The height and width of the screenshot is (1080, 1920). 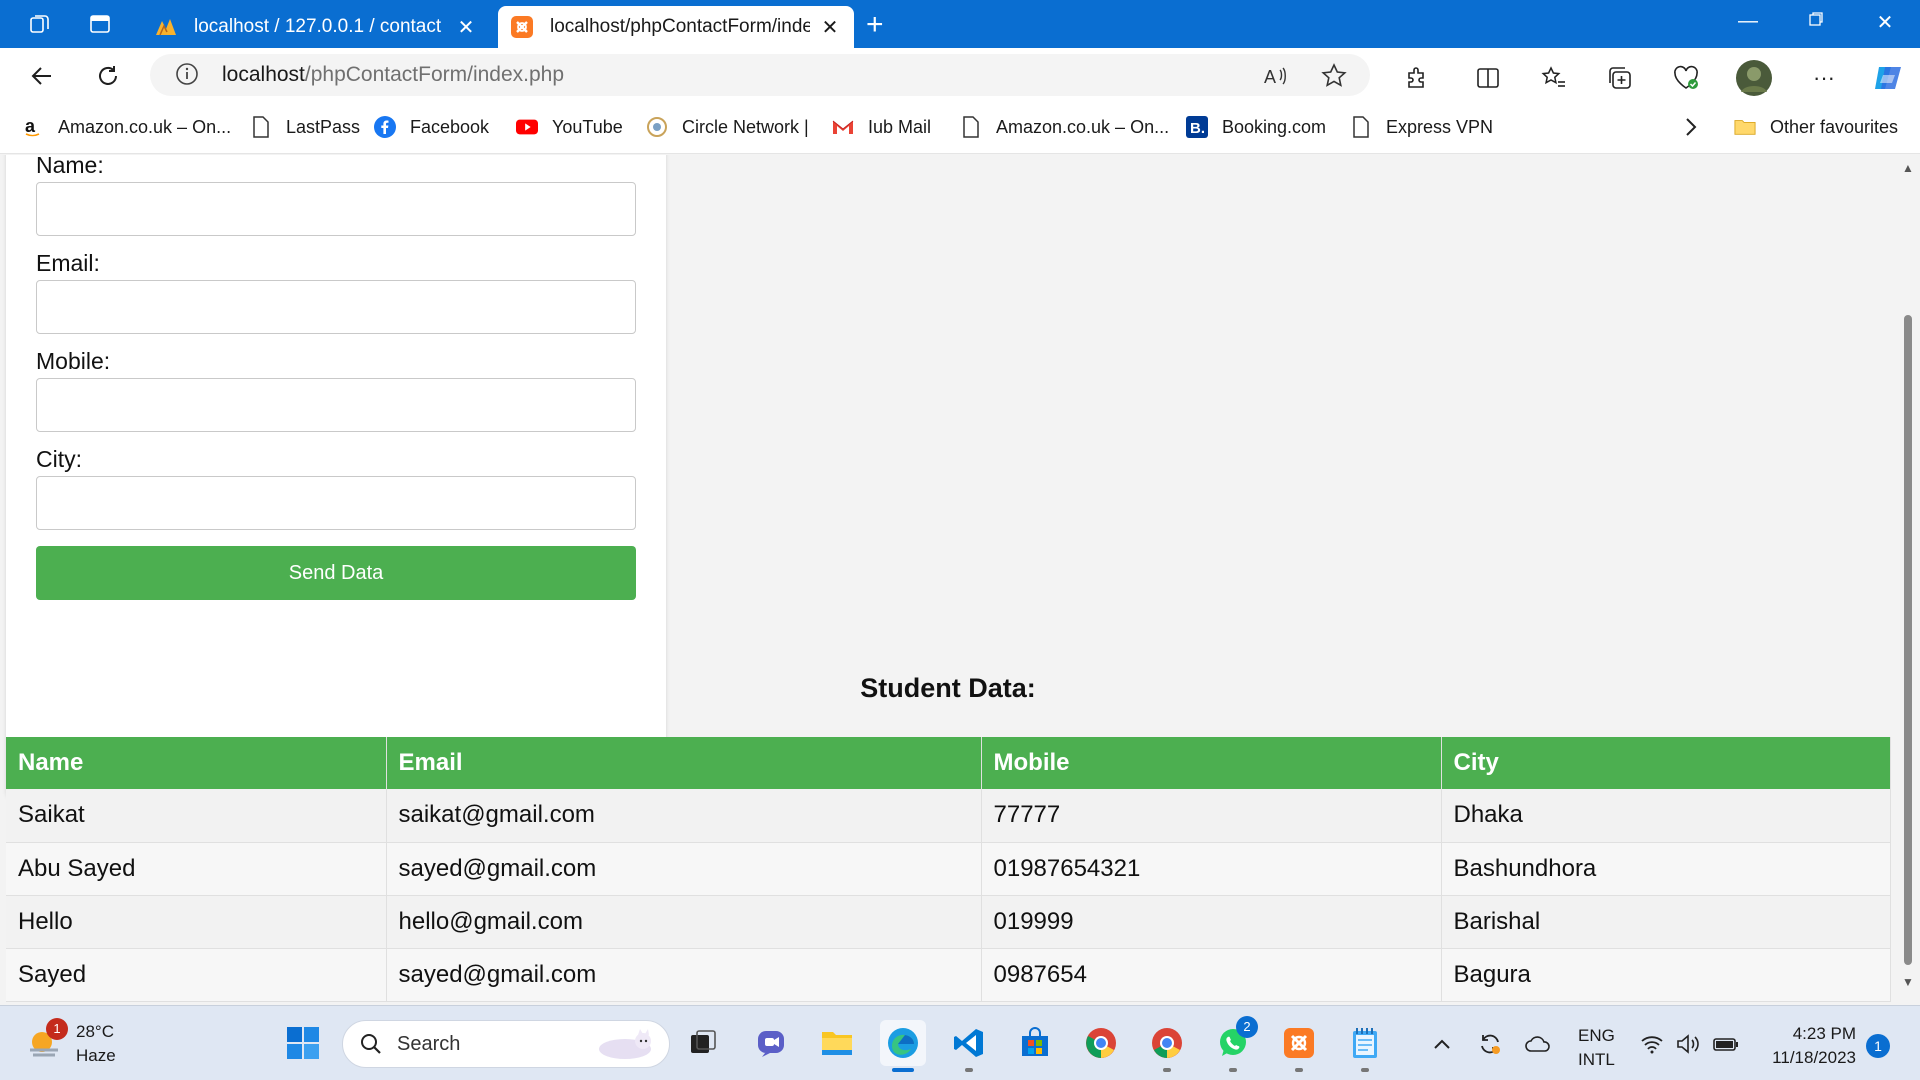 What do you see at coordinates (1270, 77) in the screenshot?
I see `svg-text: A` at bounding box center [1270, 77].